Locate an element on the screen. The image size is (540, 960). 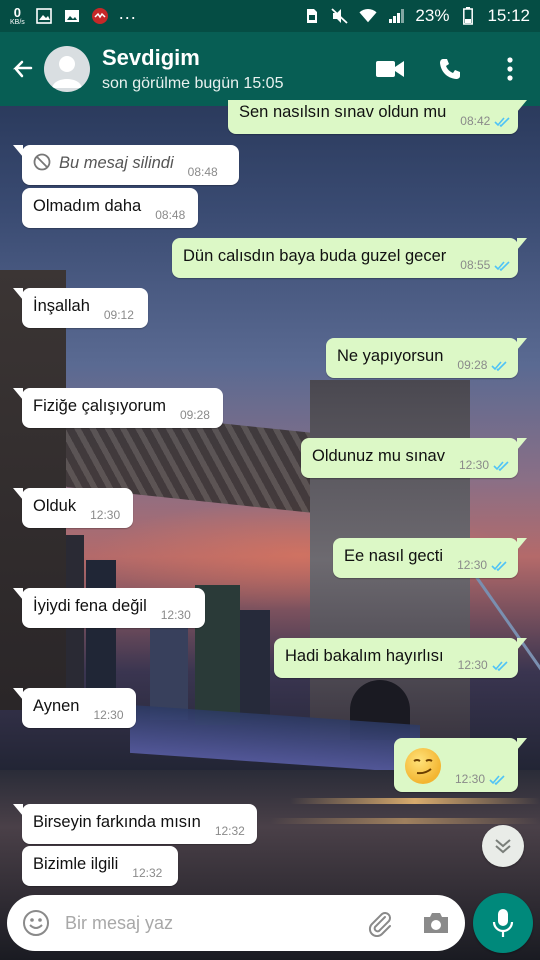
message-bubble-outgoing: Ee nasıl gecti 12:30 is located at coordinates (430, 558).